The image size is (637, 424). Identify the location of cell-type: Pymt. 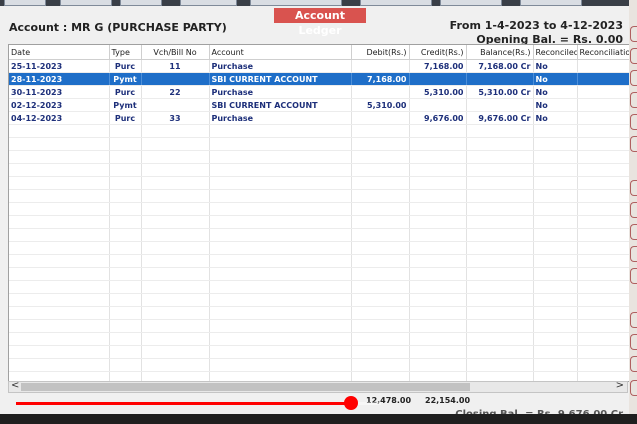
(125, 105).